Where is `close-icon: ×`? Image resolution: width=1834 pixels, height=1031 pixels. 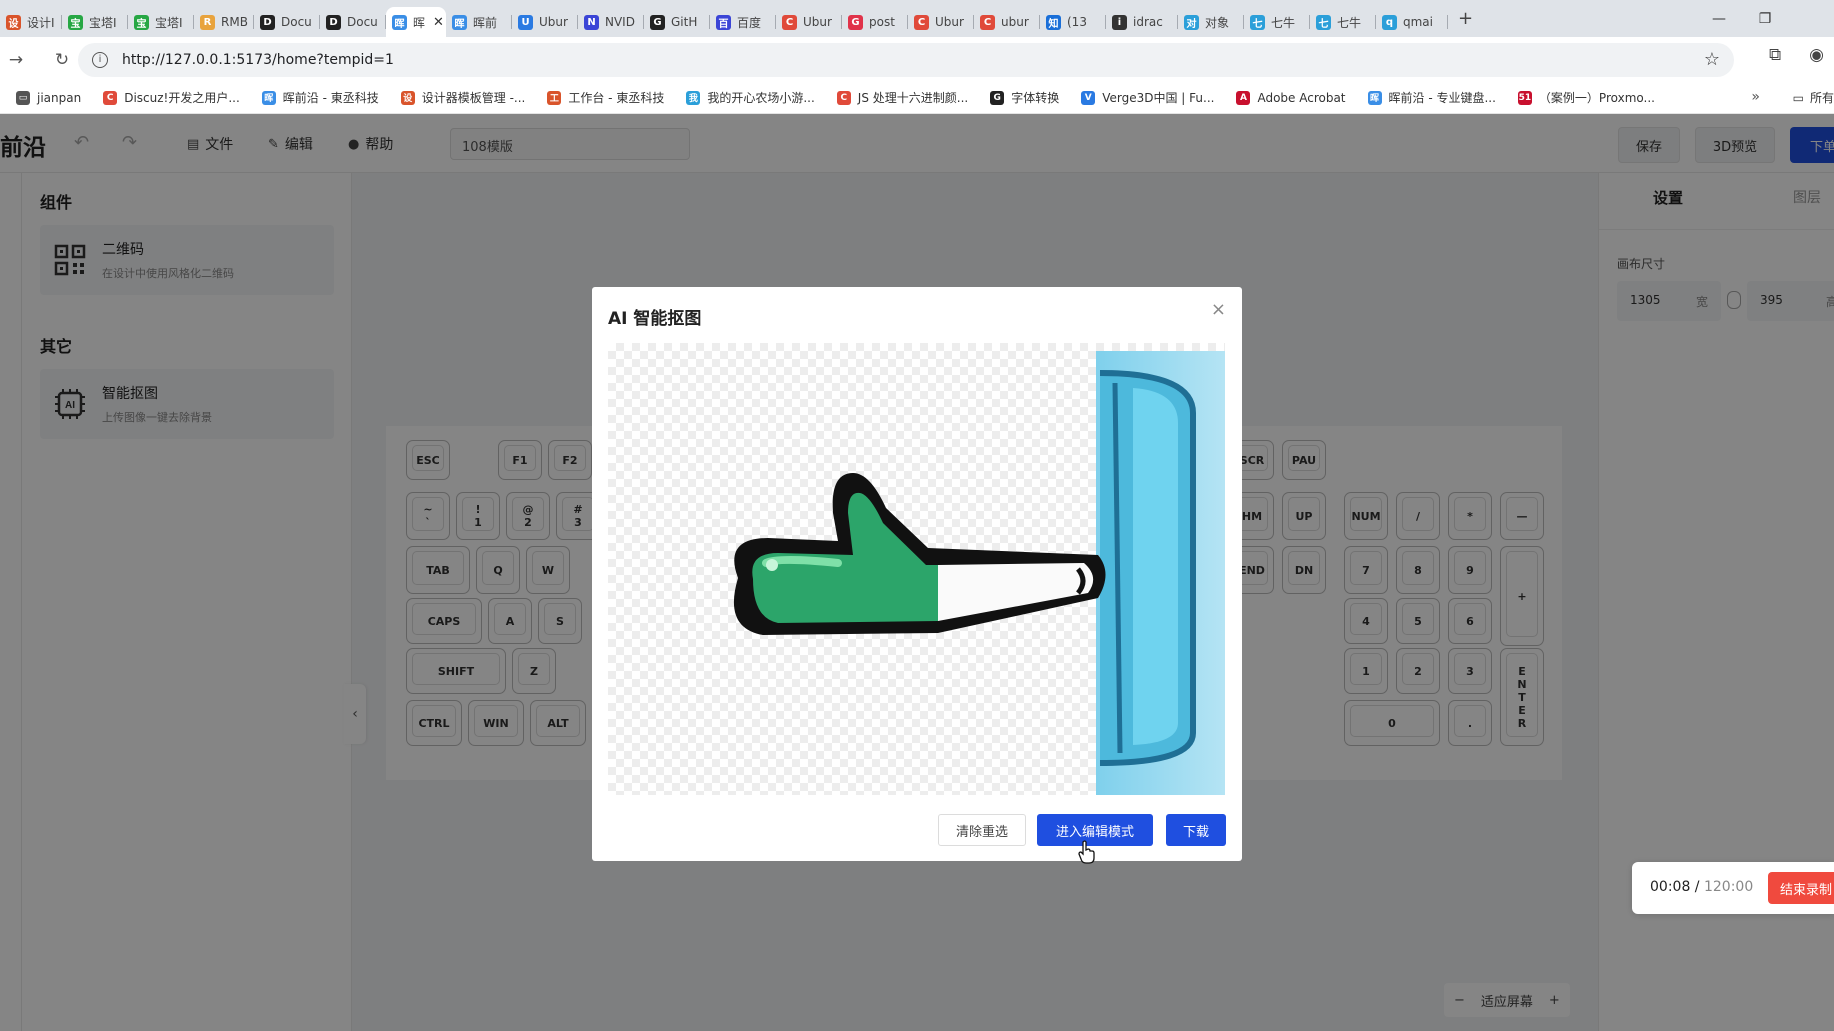 close-icon: × is located at coordinates (1218, 309).